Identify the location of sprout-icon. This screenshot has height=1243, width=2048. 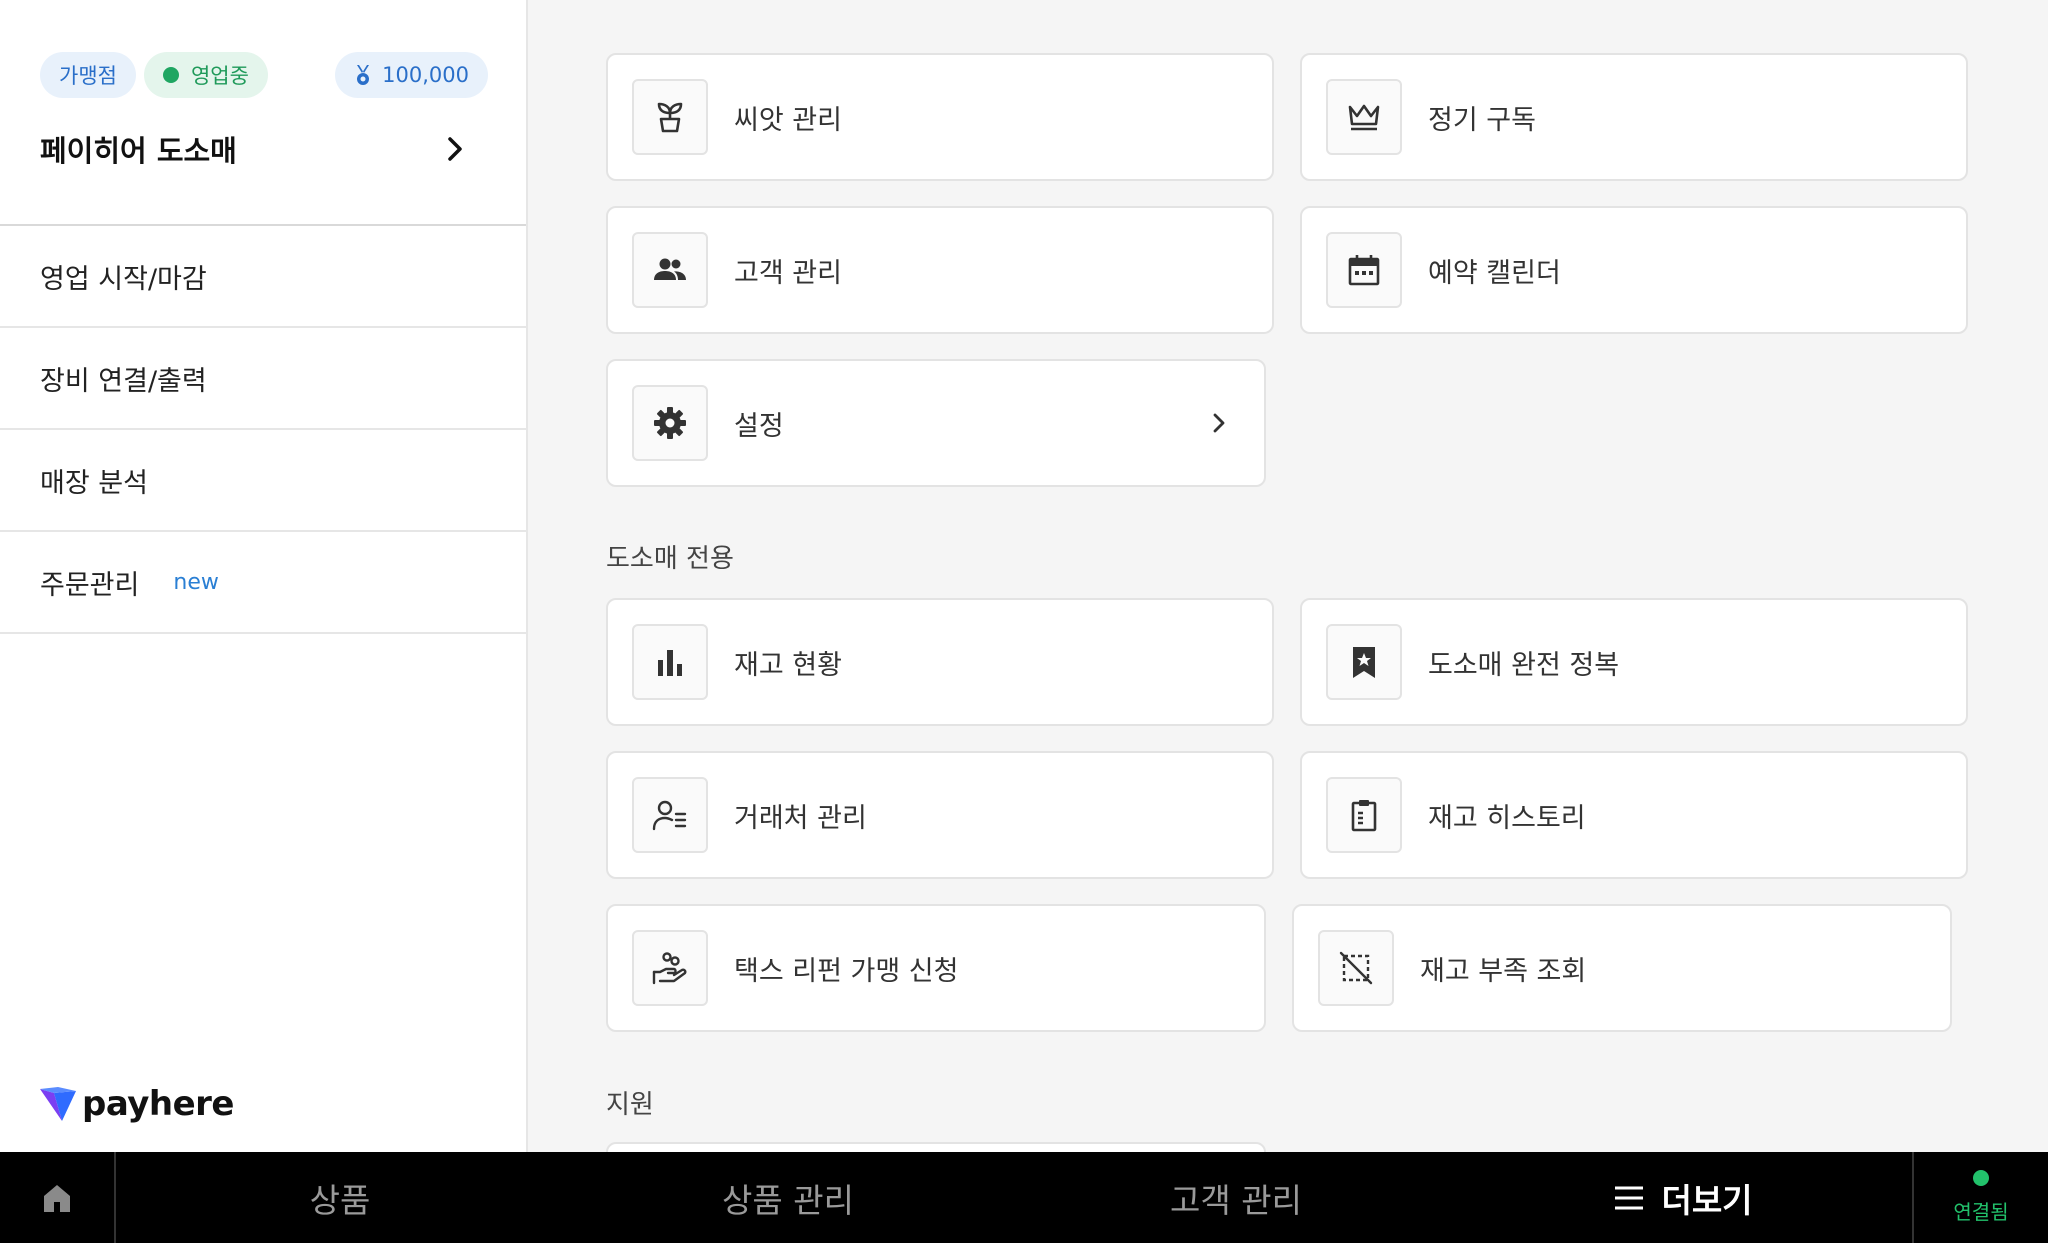
(670, 117).